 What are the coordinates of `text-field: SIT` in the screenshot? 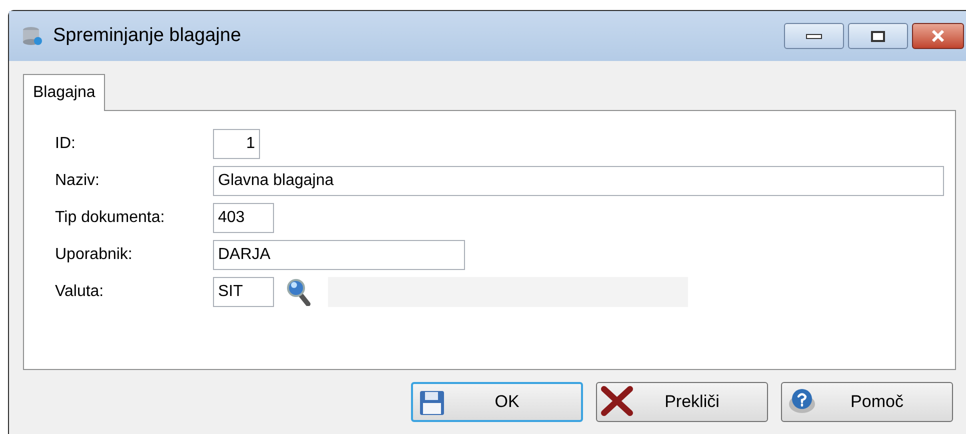 It's located at (243, 292).